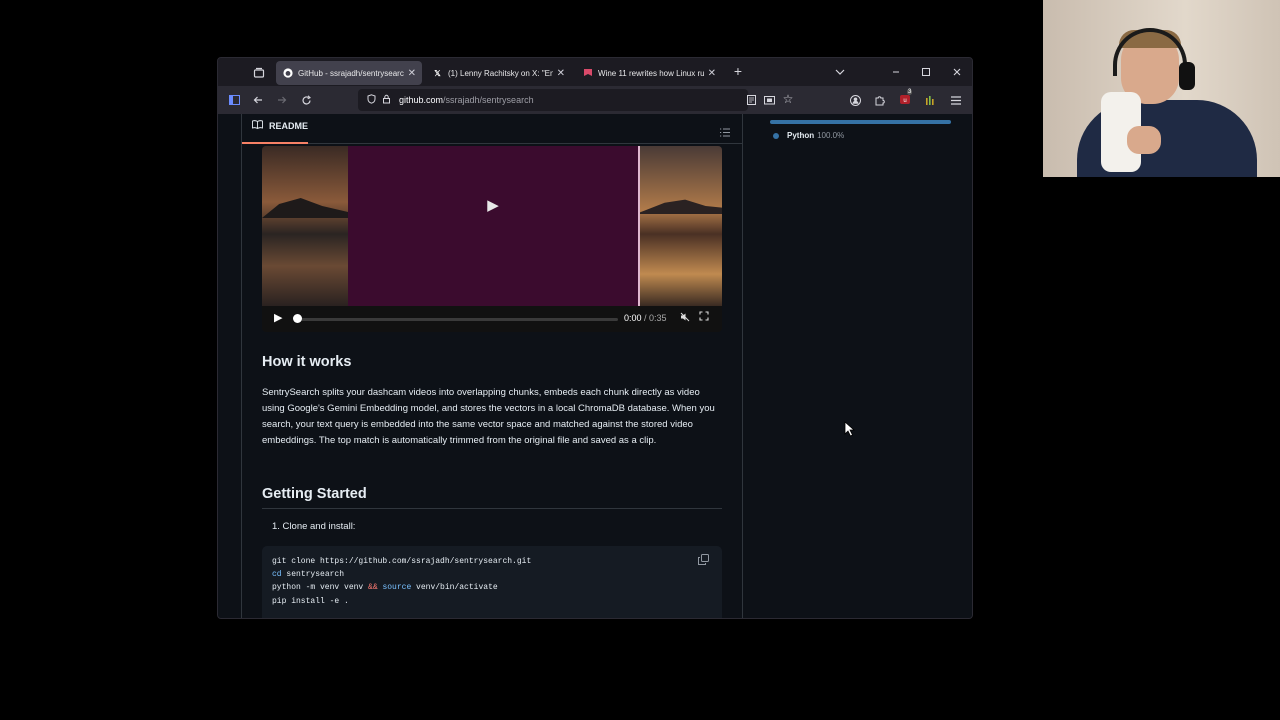 This screenshot has height=720, width=1280. What do you see at coordinates (751, 100) in the screenshot?
I see `reader-view-icon` at bounding box center [751, 100].